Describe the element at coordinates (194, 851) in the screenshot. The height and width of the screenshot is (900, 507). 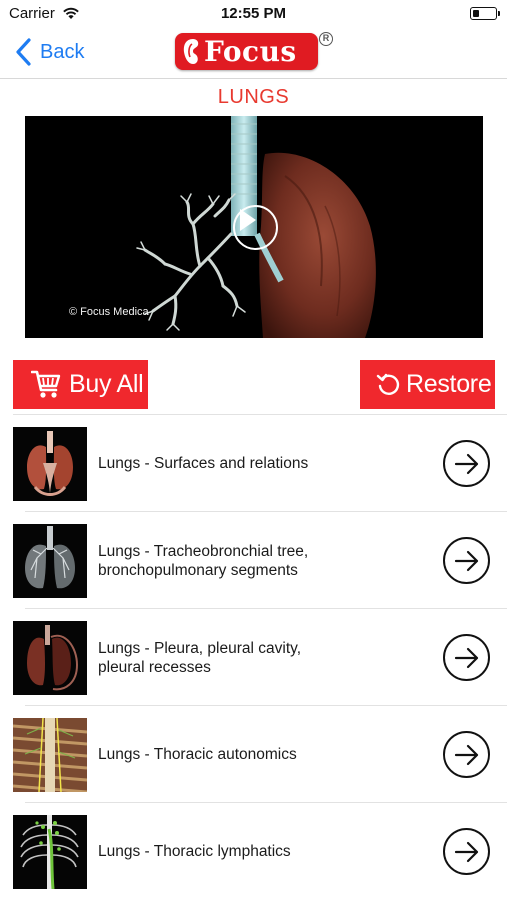
I see `topic-title-line1: Lungs - Thoracic lymphatics` at that location.